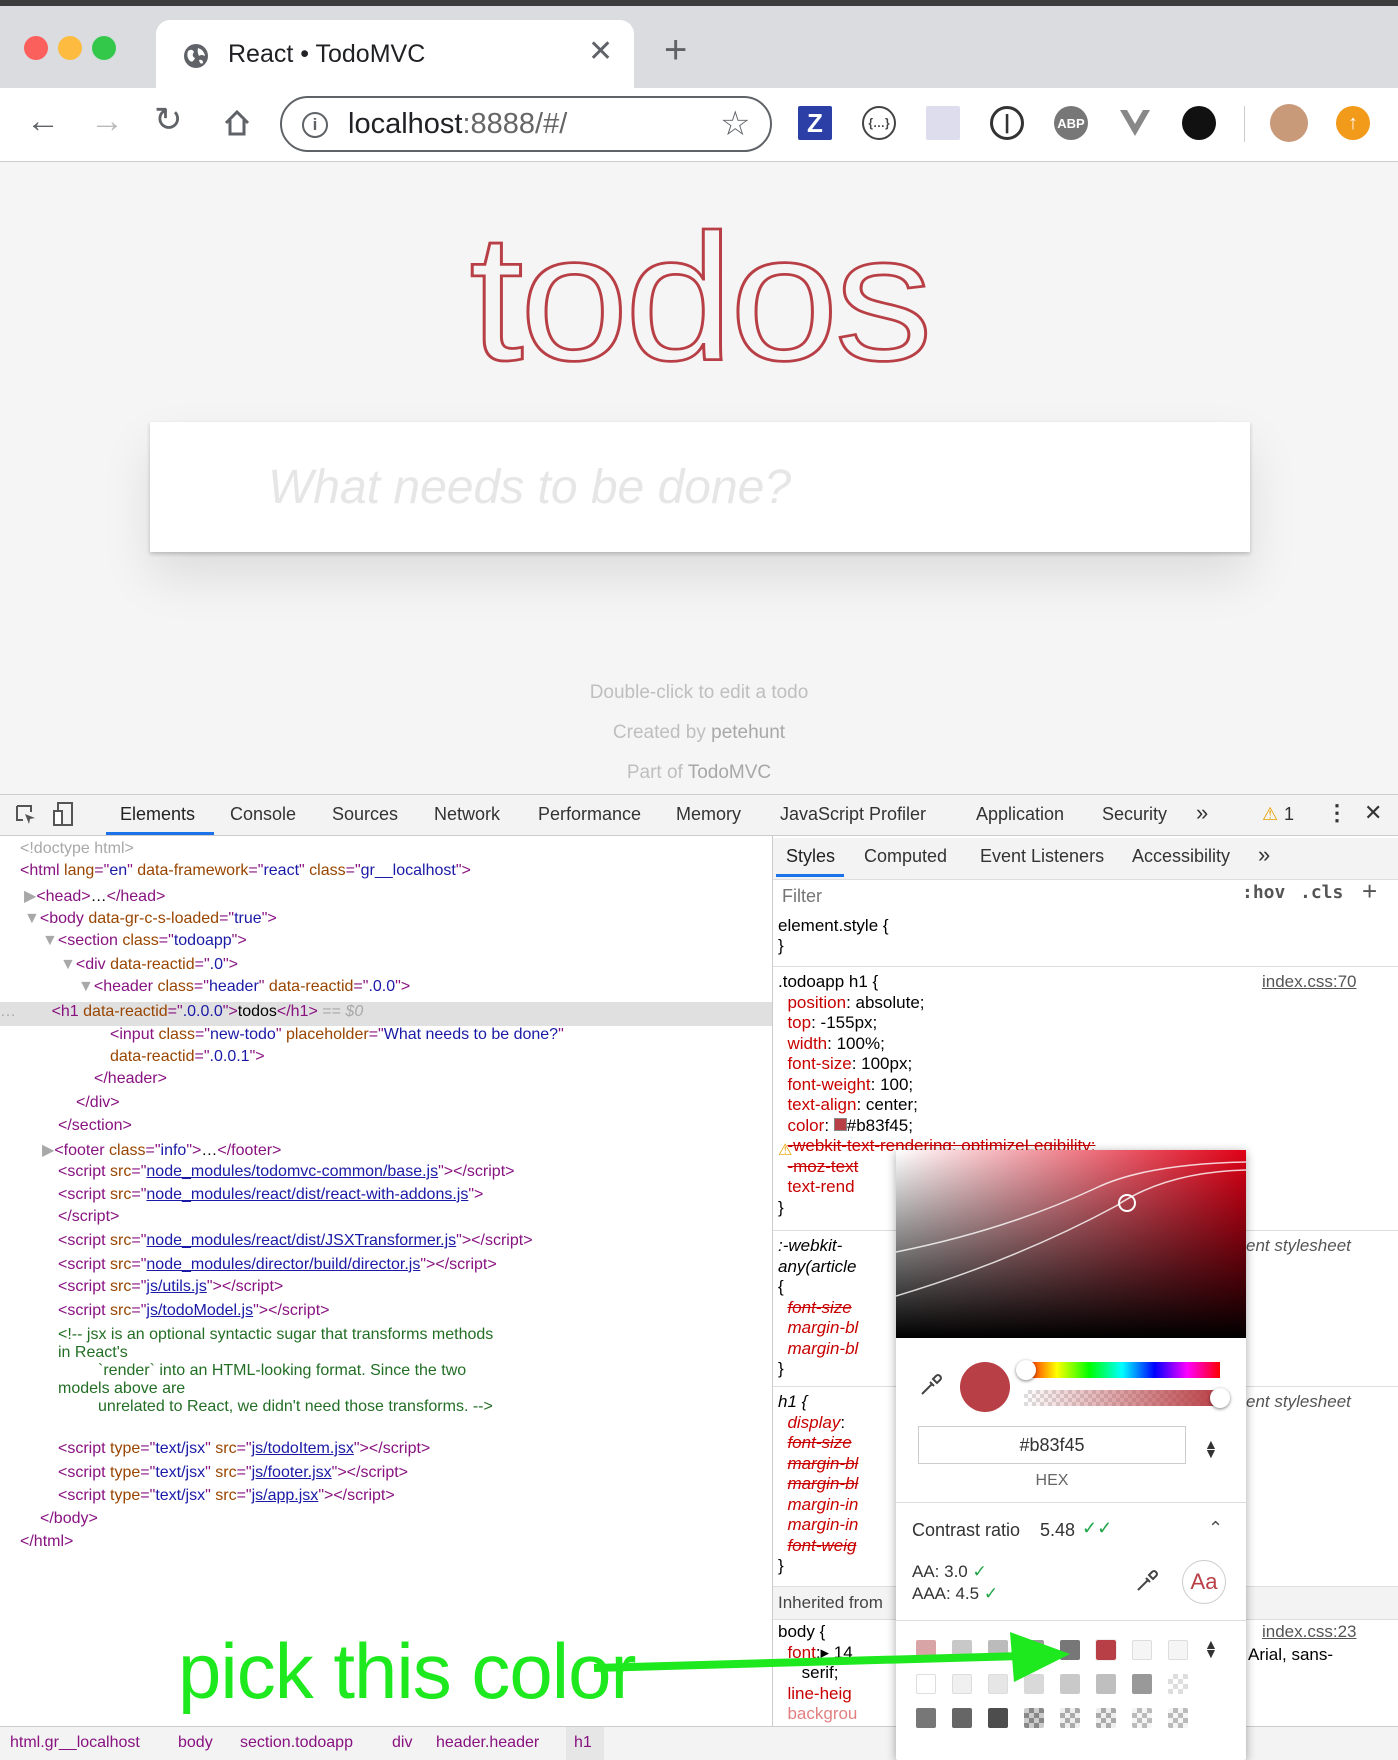 The height and width of the screenshot is (1760, 1398). What do you see at coordinates (315, 125) in the screenshot?
I see `site-info-icon: i` at bounding box center [315, 125].